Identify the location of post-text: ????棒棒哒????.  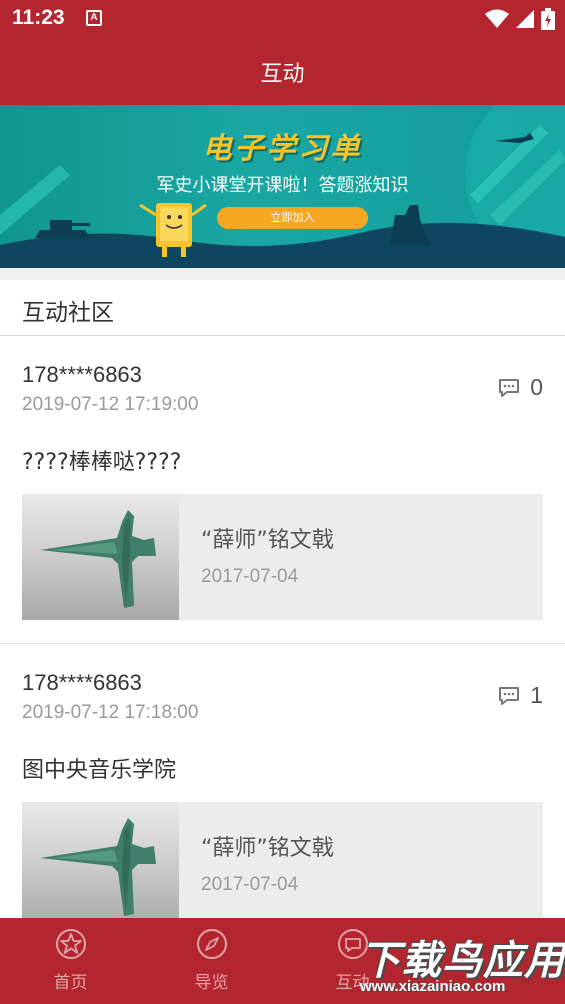
(102, 462).